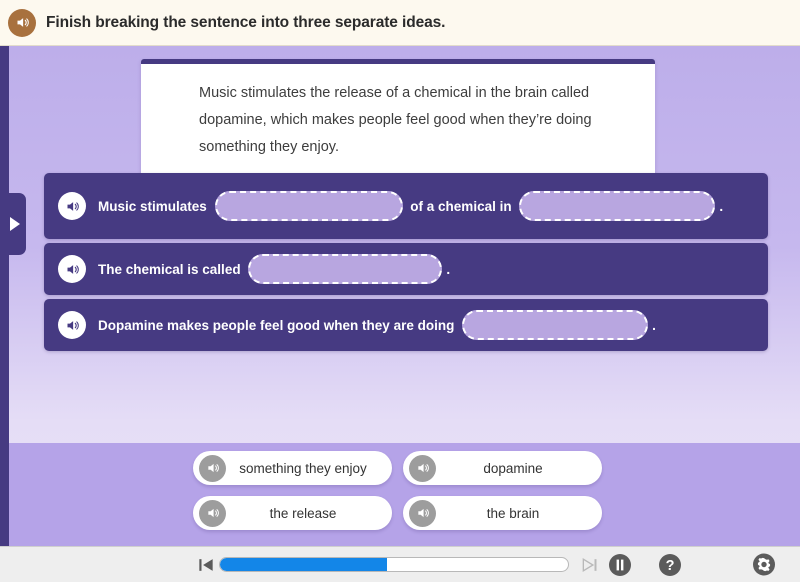  I want to click on progress-bar-fill, so click(304, 564).